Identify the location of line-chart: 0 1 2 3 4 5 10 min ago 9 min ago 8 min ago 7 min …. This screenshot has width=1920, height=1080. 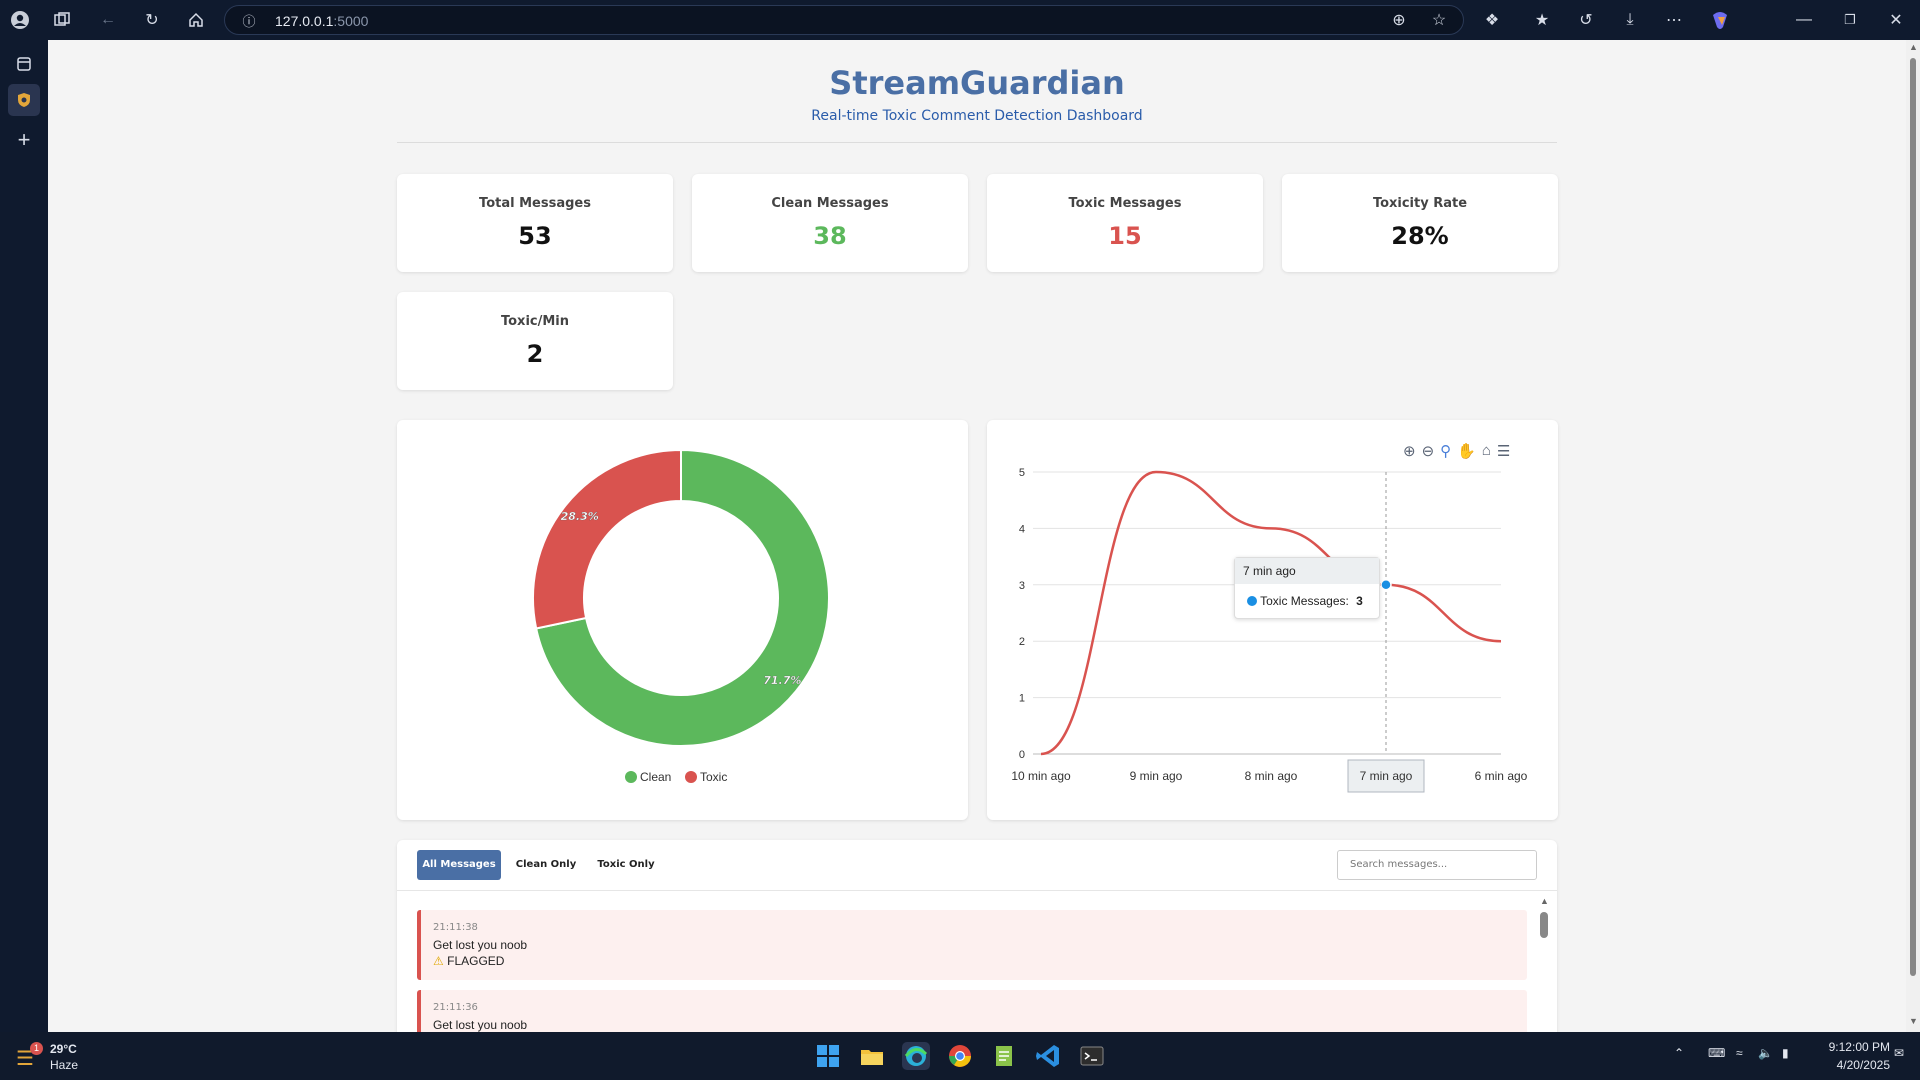
(1269, 630).